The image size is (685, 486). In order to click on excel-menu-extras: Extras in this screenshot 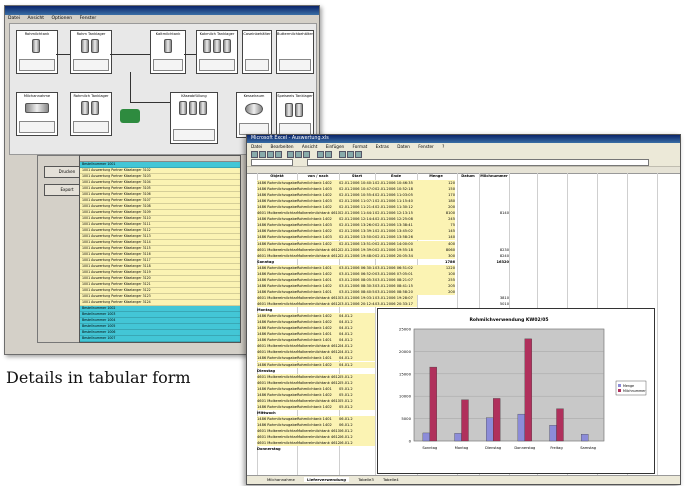, I will do `click(382, 146)`.